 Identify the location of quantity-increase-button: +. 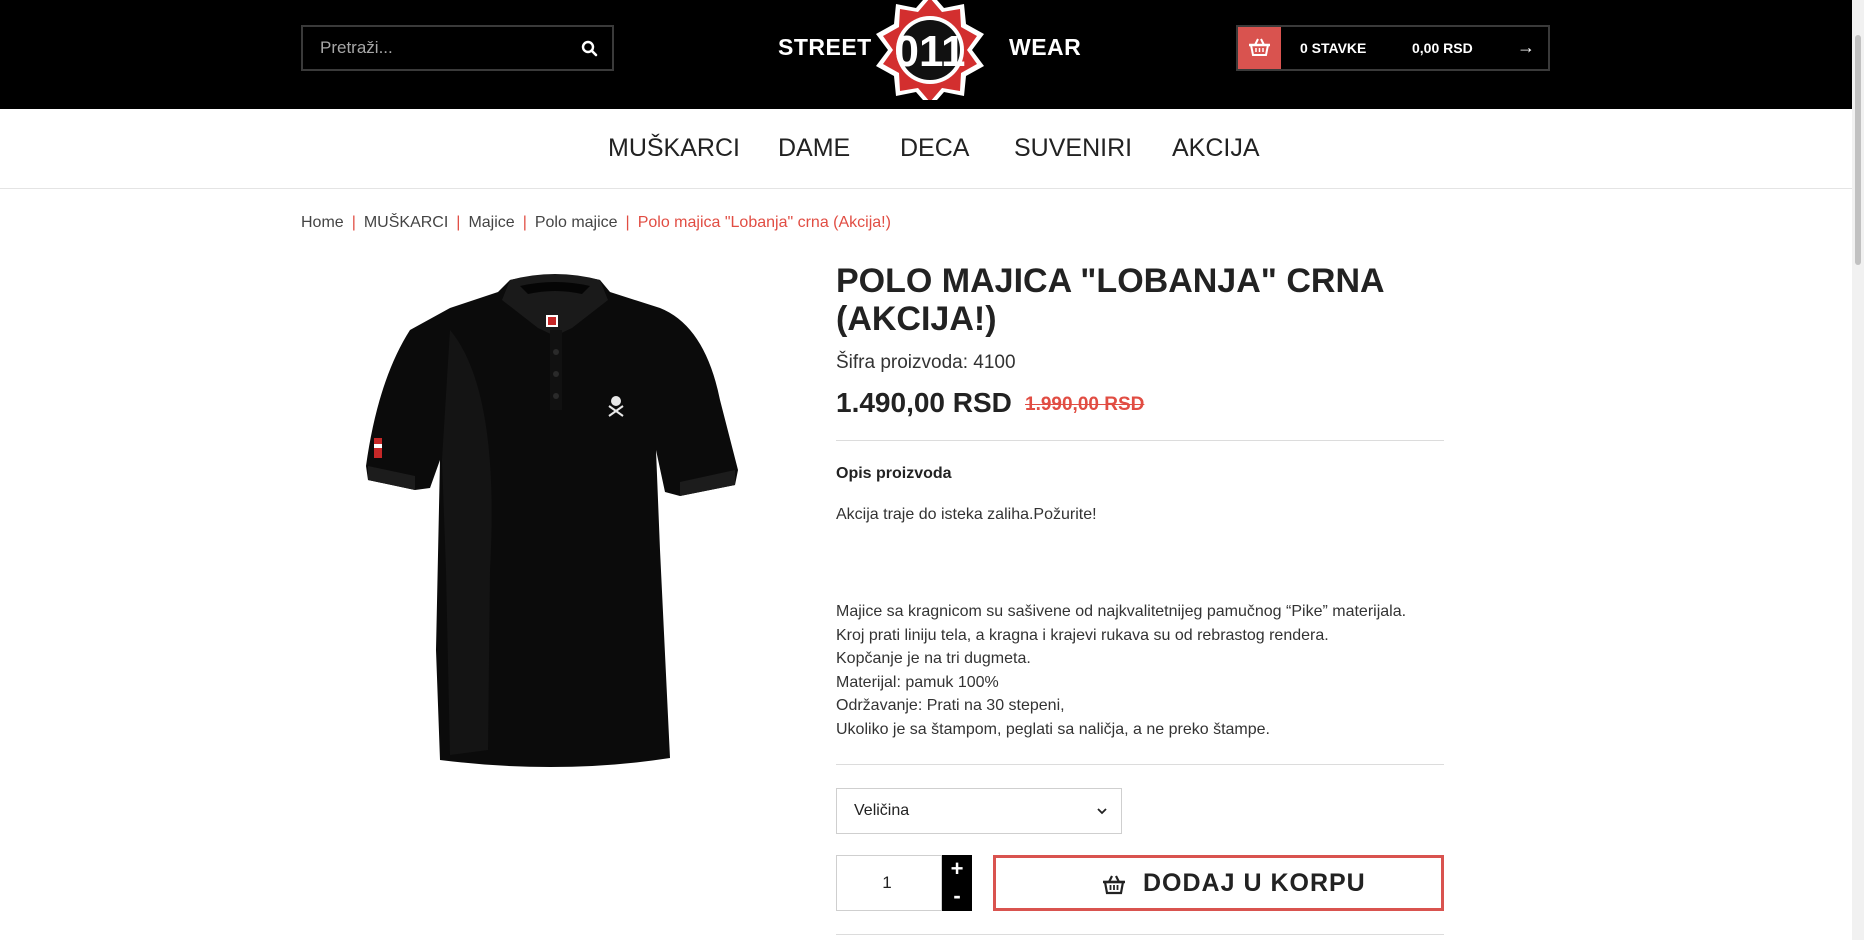
(957, 869).